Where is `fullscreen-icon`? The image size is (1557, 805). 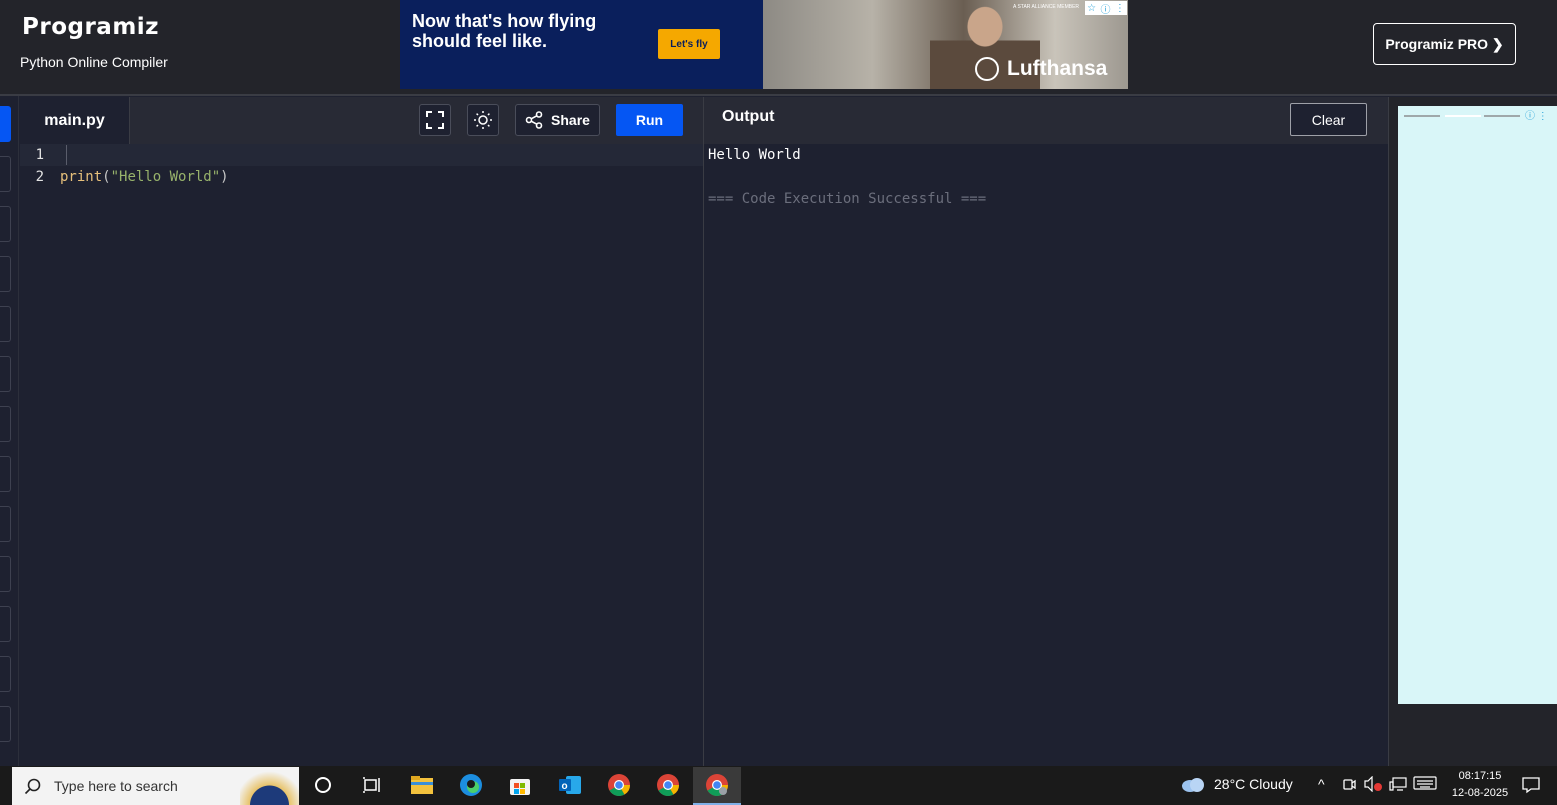 fullscreen-icon is located at coordinates (435, 120).